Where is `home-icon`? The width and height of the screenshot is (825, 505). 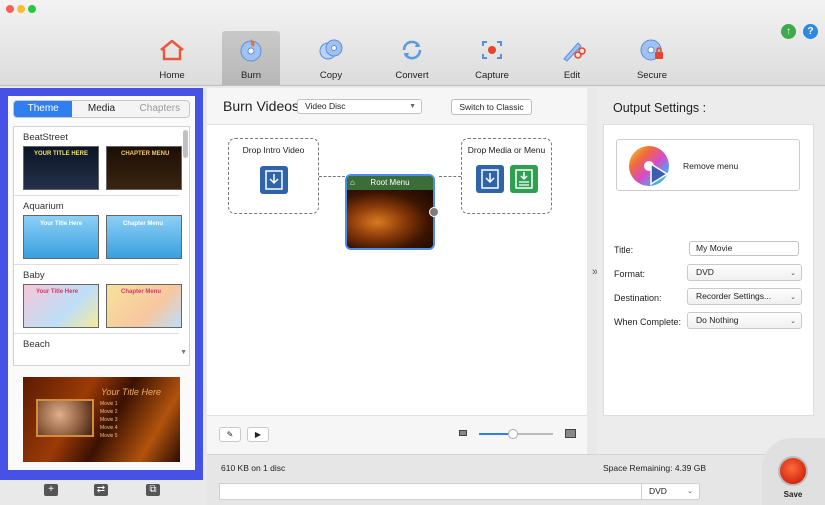 home-icon is located at coordinates (172, 50).